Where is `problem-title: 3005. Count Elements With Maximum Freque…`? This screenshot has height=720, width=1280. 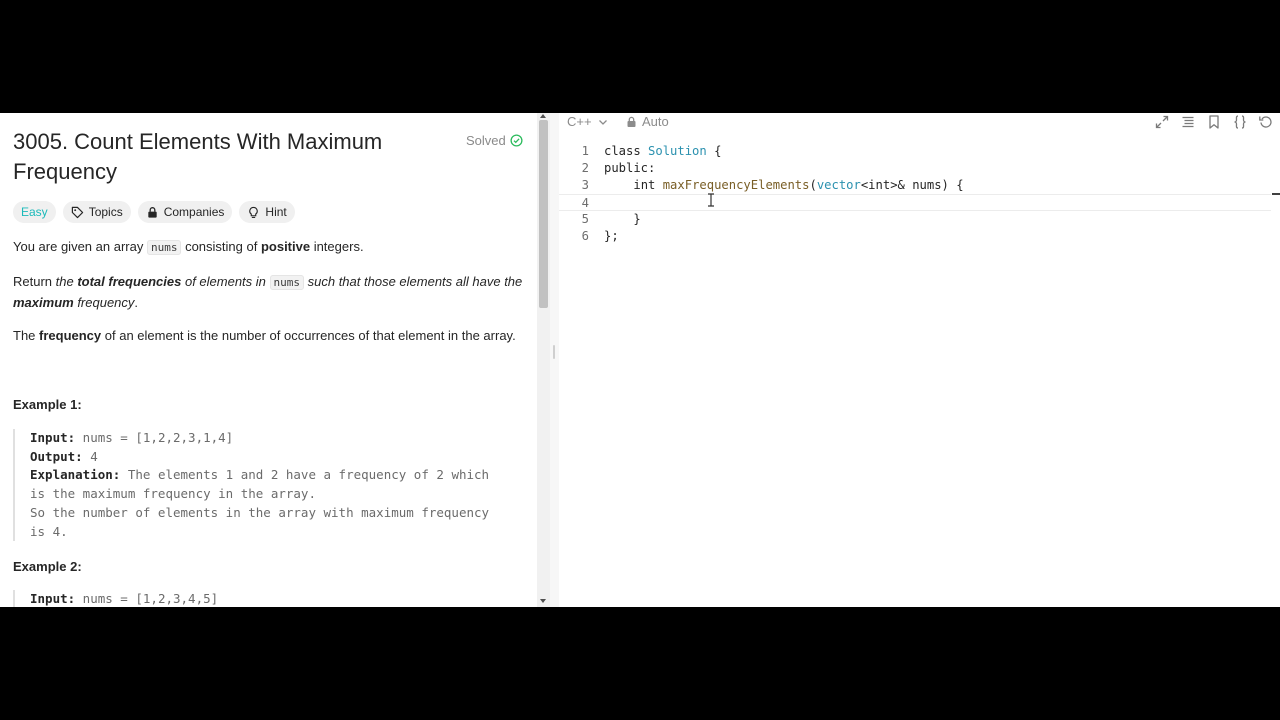
problem-title: 3005. Count Elements With Maximum Freque… is located at coordinates (198, 156).